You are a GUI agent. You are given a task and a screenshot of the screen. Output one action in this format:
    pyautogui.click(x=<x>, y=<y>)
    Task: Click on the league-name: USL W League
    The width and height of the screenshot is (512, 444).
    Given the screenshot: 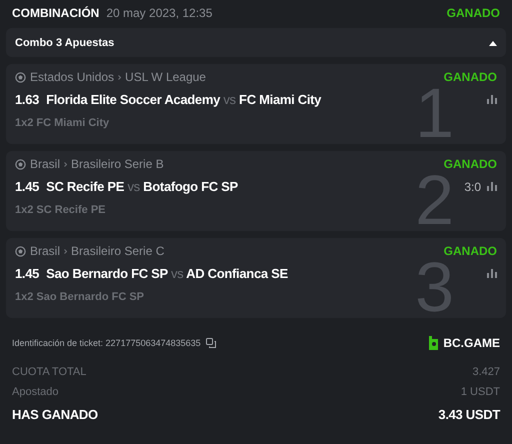 What is the action you would take?
    pyautogui.click(x=165, y=77)
    